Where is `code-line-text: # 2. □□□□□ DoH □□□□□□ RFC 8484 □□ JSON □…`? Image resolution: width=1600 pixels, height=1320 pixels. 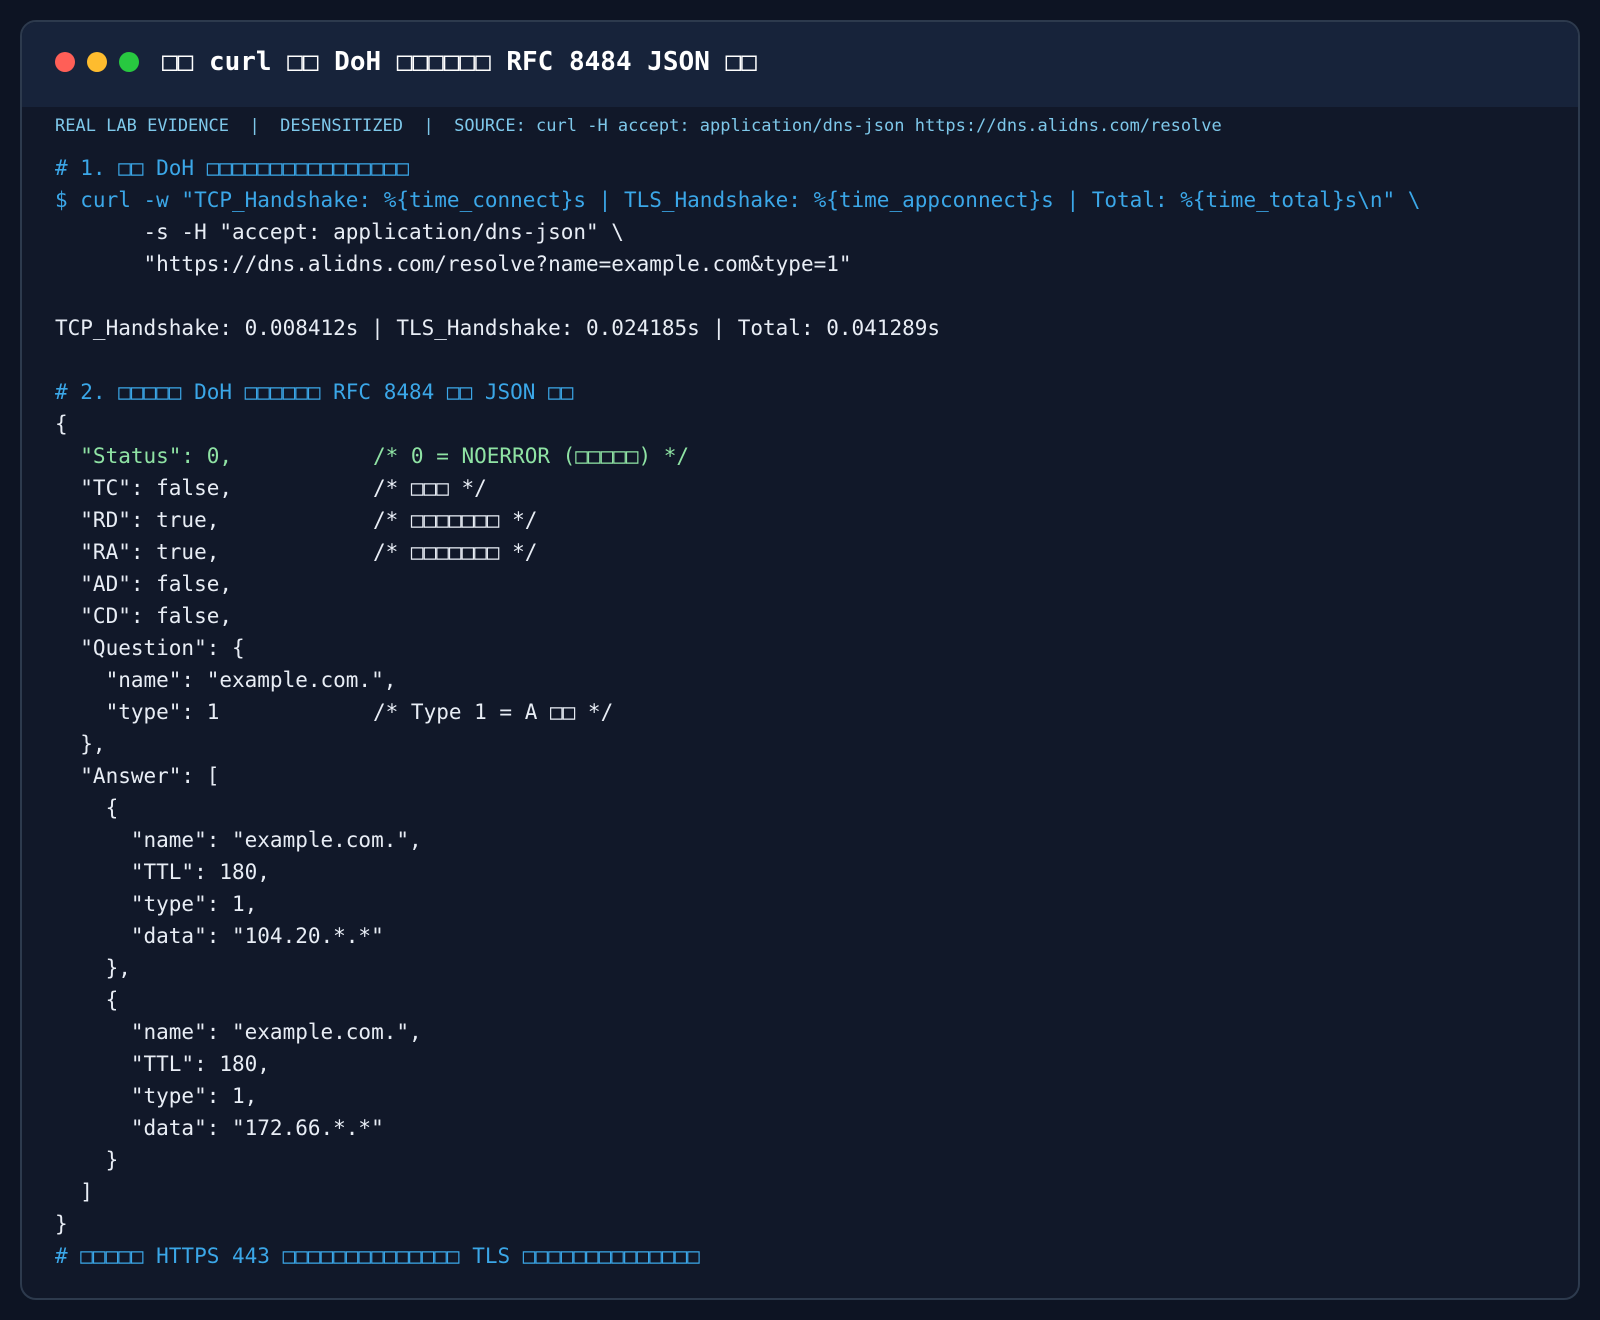
code-line-text: # 2. □□□□□ DoH □□□□□□ RFC 8484 □□ JSON □… is located at coordinates (314, 392).